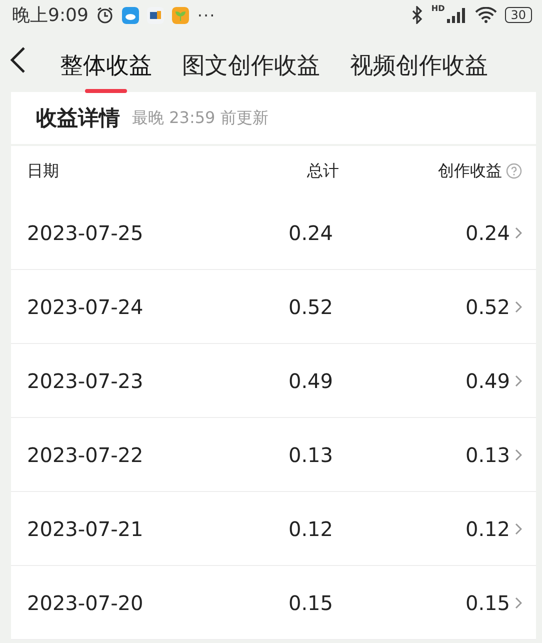 The height and width of the screenshot is (643, 542). I want to click on date-cell-text: 2023-07-25, so click(85, 232).